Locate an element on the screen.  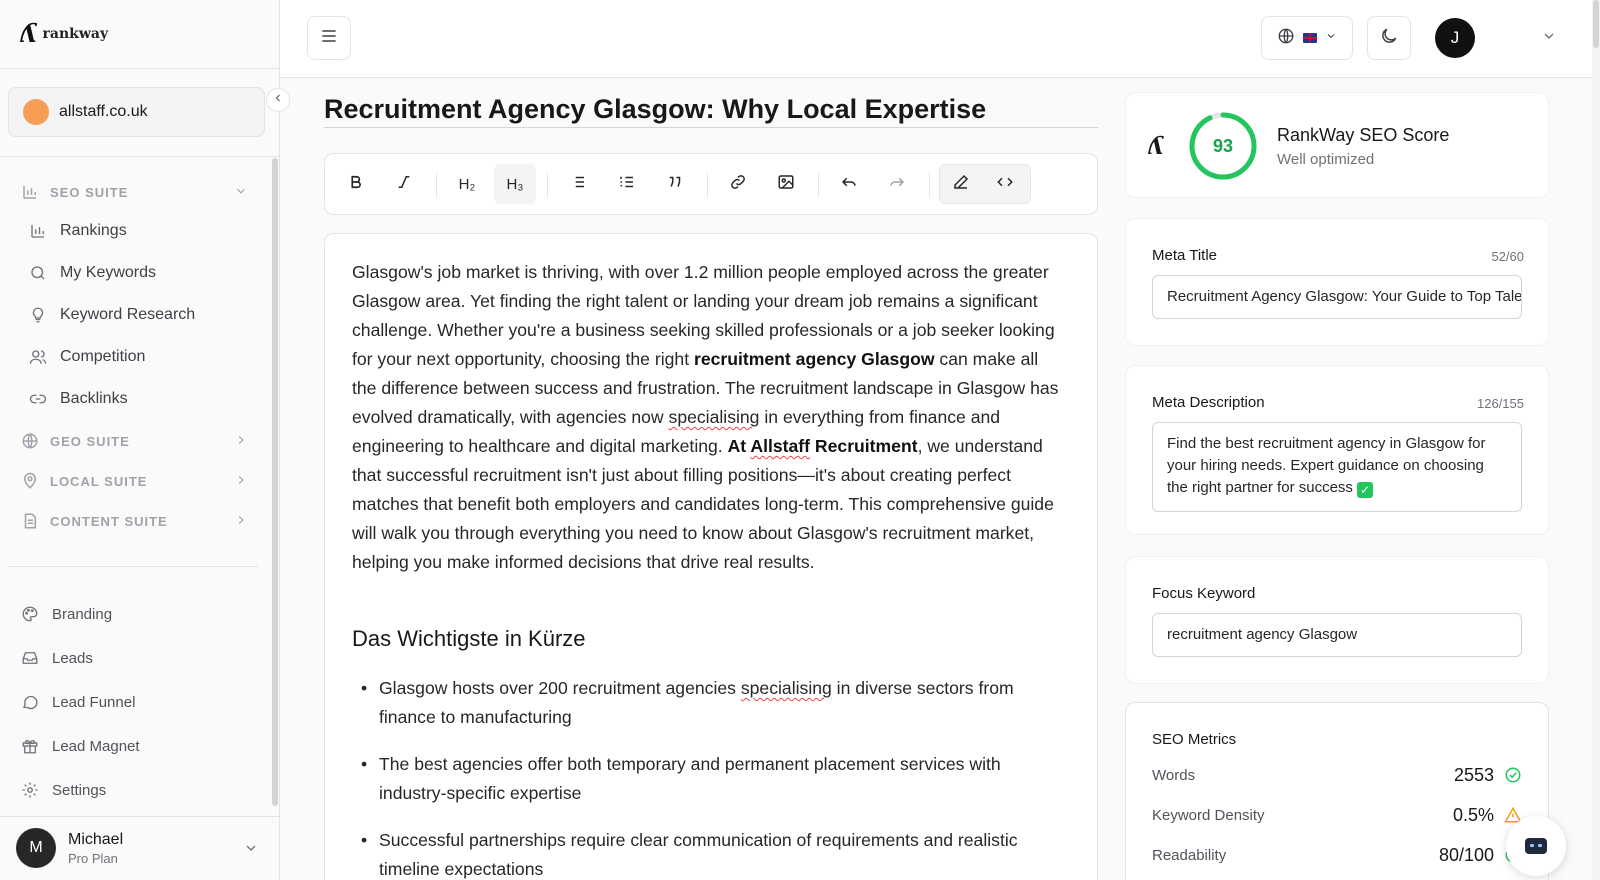
sidebar-item-label: Competition is located at coordinates (103, 356).